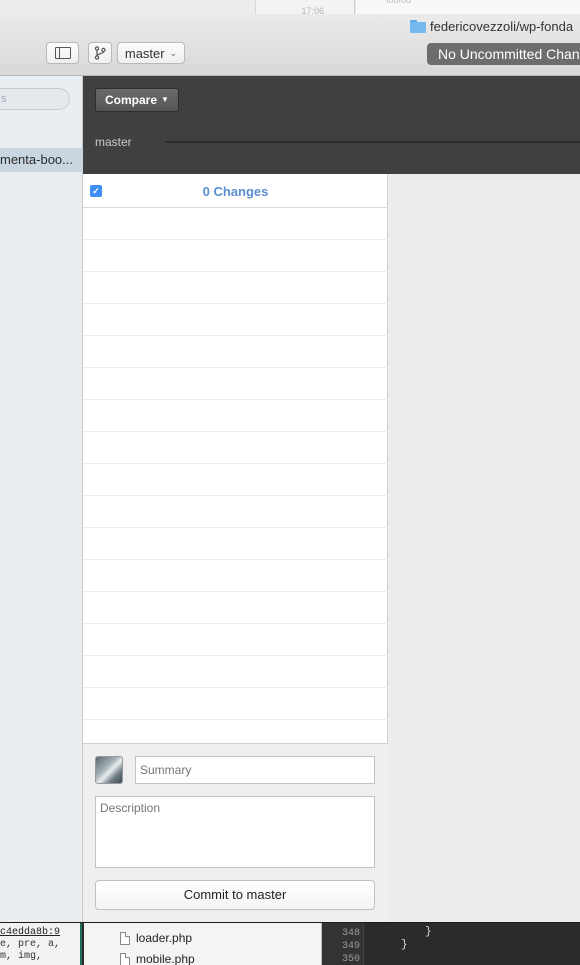 The height and width of the screenshot is (965, 580). Describe the element at coordinates (165, 99) in the screenshot. I see `caret-down-icon: ▼` at that location.